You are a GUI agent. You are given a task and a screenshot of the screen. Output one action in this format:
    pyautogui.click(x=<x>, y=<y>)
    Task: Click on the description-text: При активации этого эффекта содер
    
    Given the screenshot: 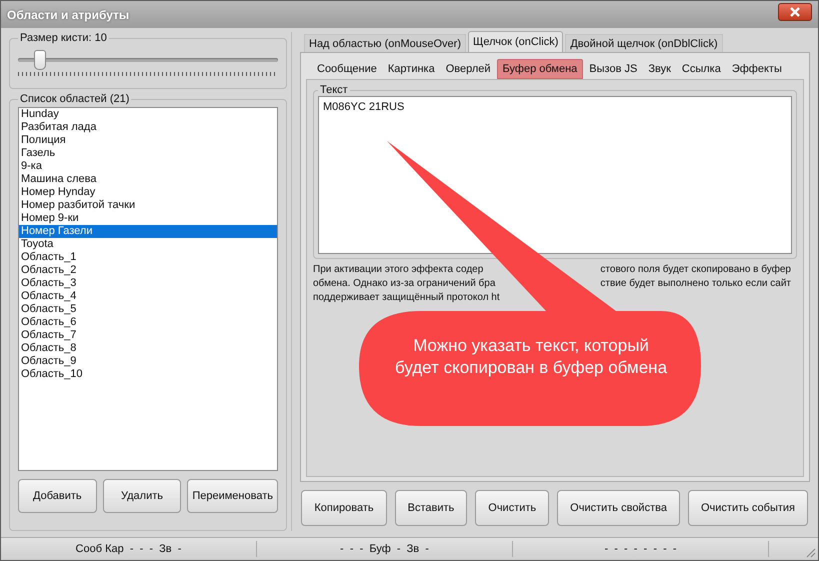 What is the action you would take?
    pyautogui.click(x=398, y=270)
    